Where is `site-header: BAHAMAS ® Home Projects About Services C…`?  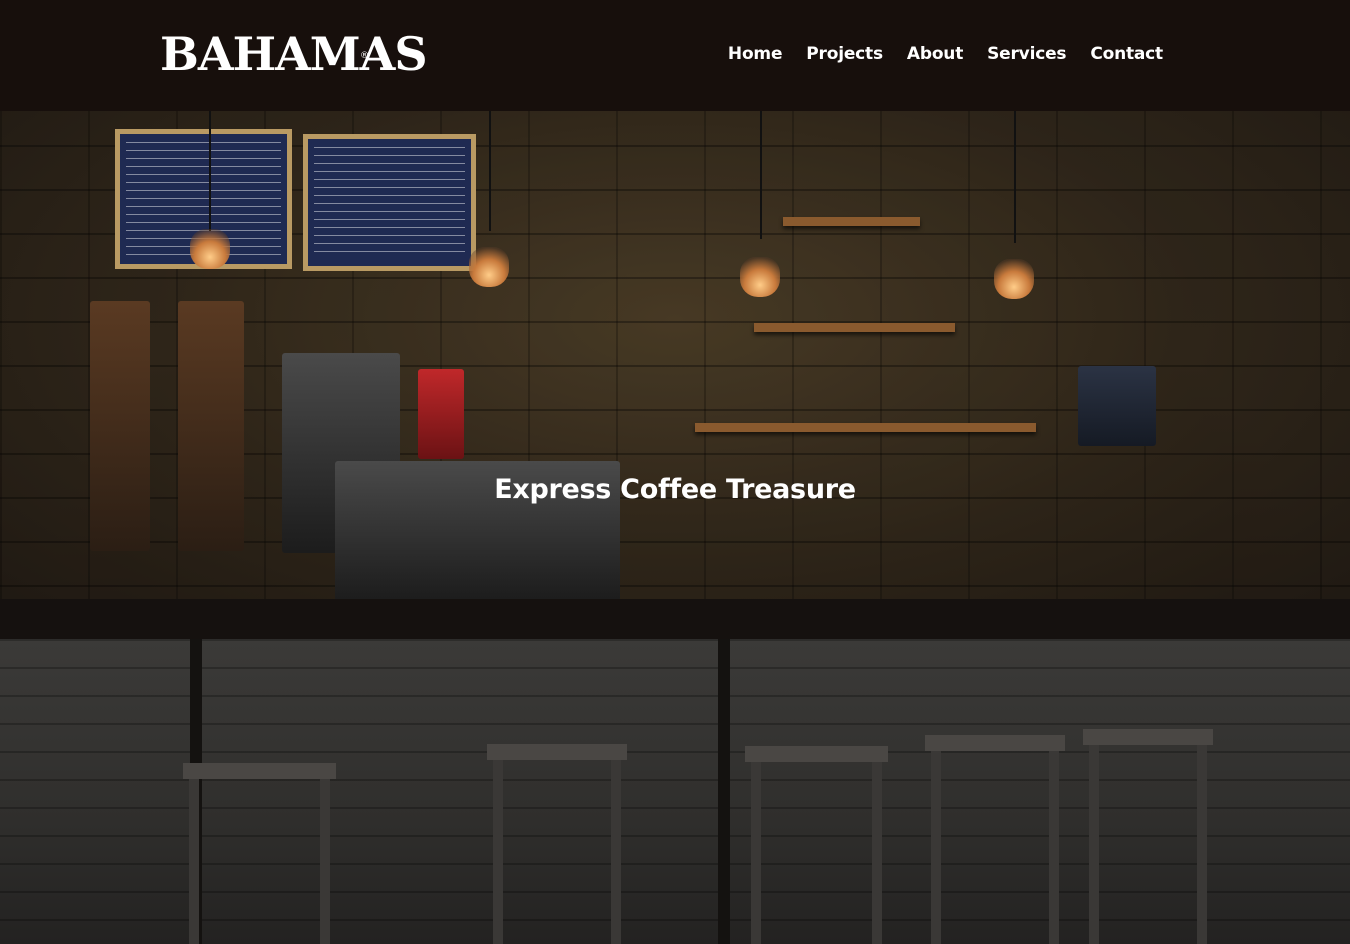 site-header: BAHAMAS ® Home Projects About Services C… is located at coordinates (675, 55).